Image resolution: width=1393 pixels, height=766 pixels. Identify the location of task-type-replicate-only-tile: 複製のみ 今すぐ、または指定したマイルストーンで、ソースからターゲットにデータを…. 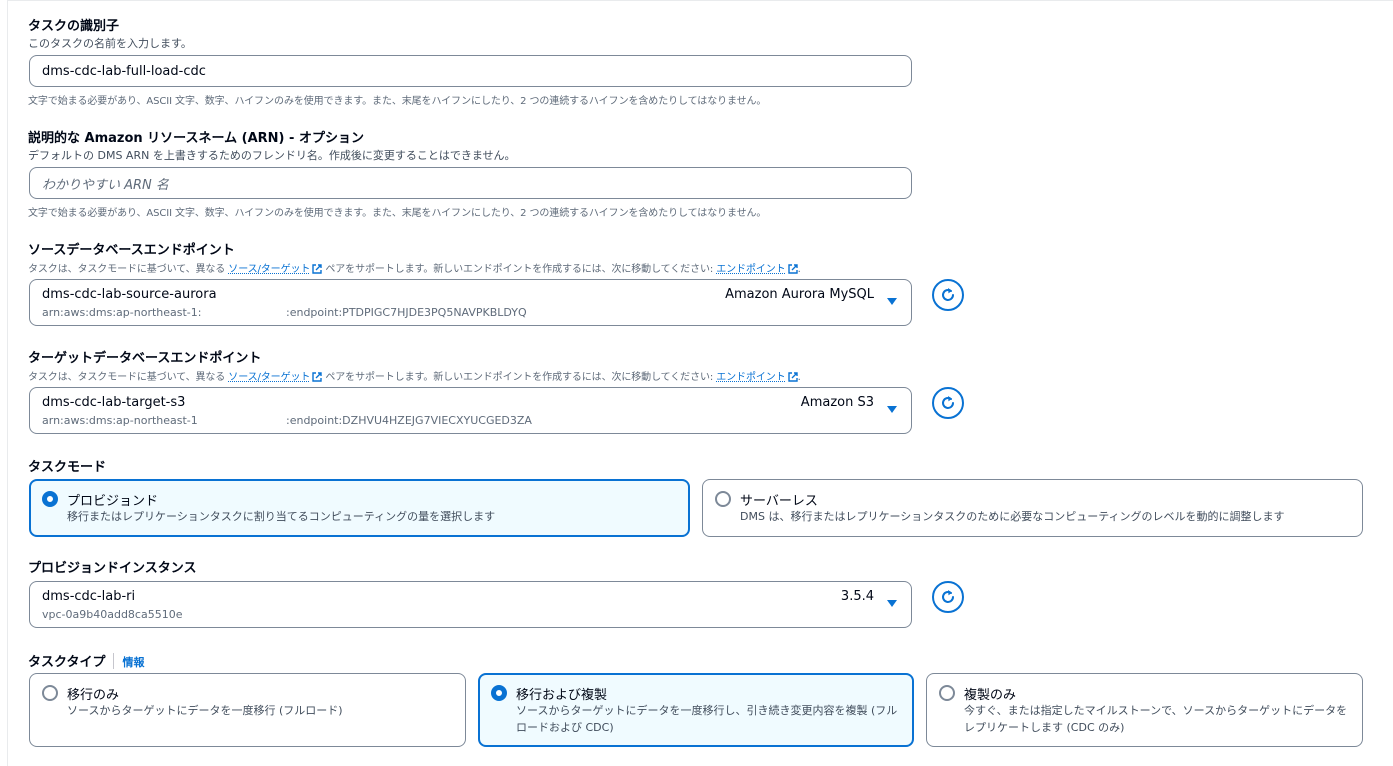
(1144, 710).